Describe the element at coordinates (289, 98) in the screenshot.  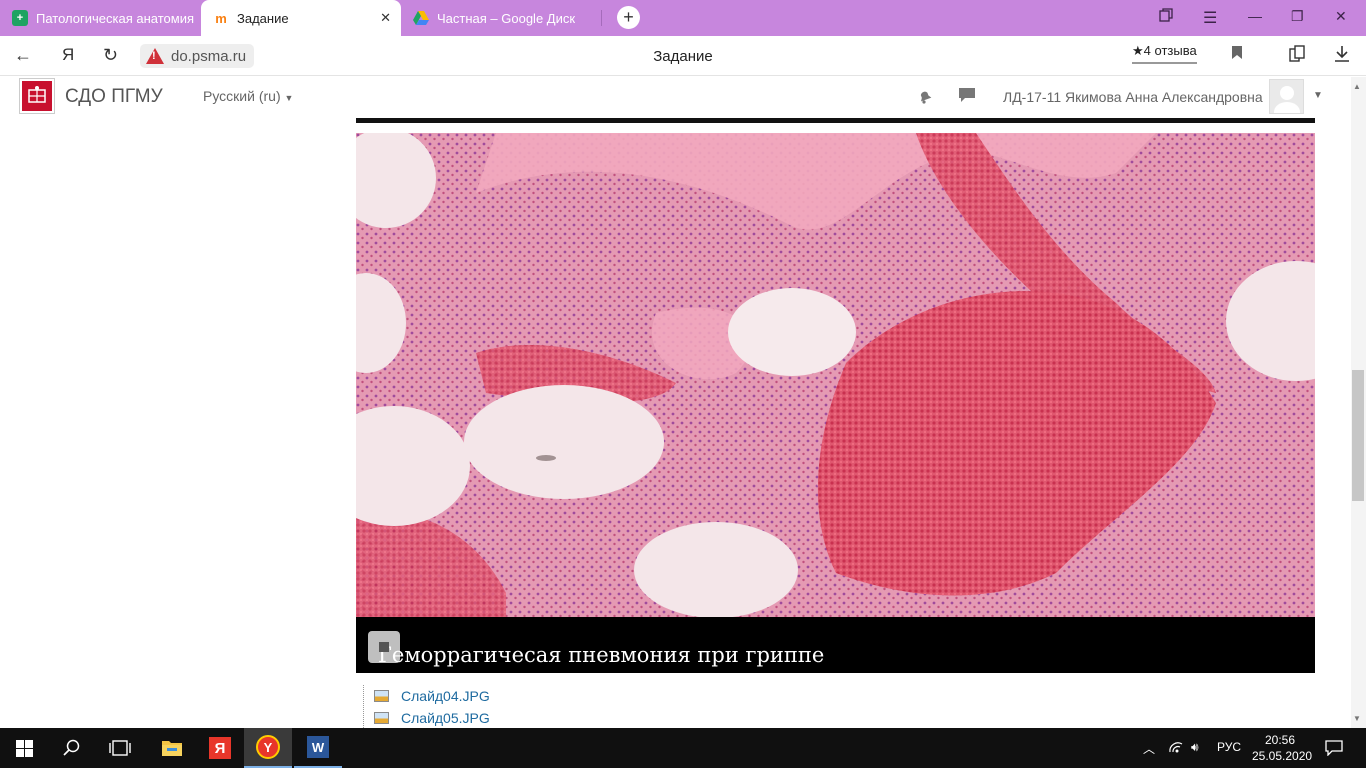
I see `chevron-down-icon: ▼` at that location.